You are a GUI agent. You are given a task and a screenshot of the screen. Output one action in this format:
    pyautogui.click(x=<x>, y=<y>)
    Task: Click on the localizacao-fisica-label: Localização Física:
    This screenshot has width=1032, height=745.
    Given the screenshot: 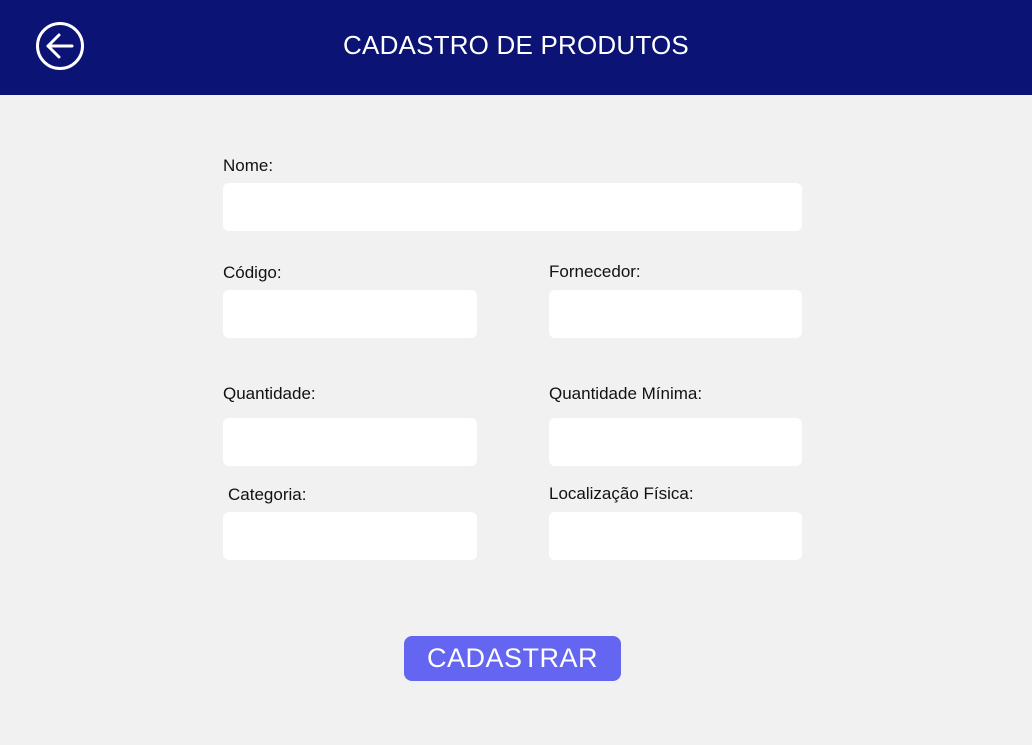 What is the action you would take?
    pyautogui.click(x=621, y=493)
    